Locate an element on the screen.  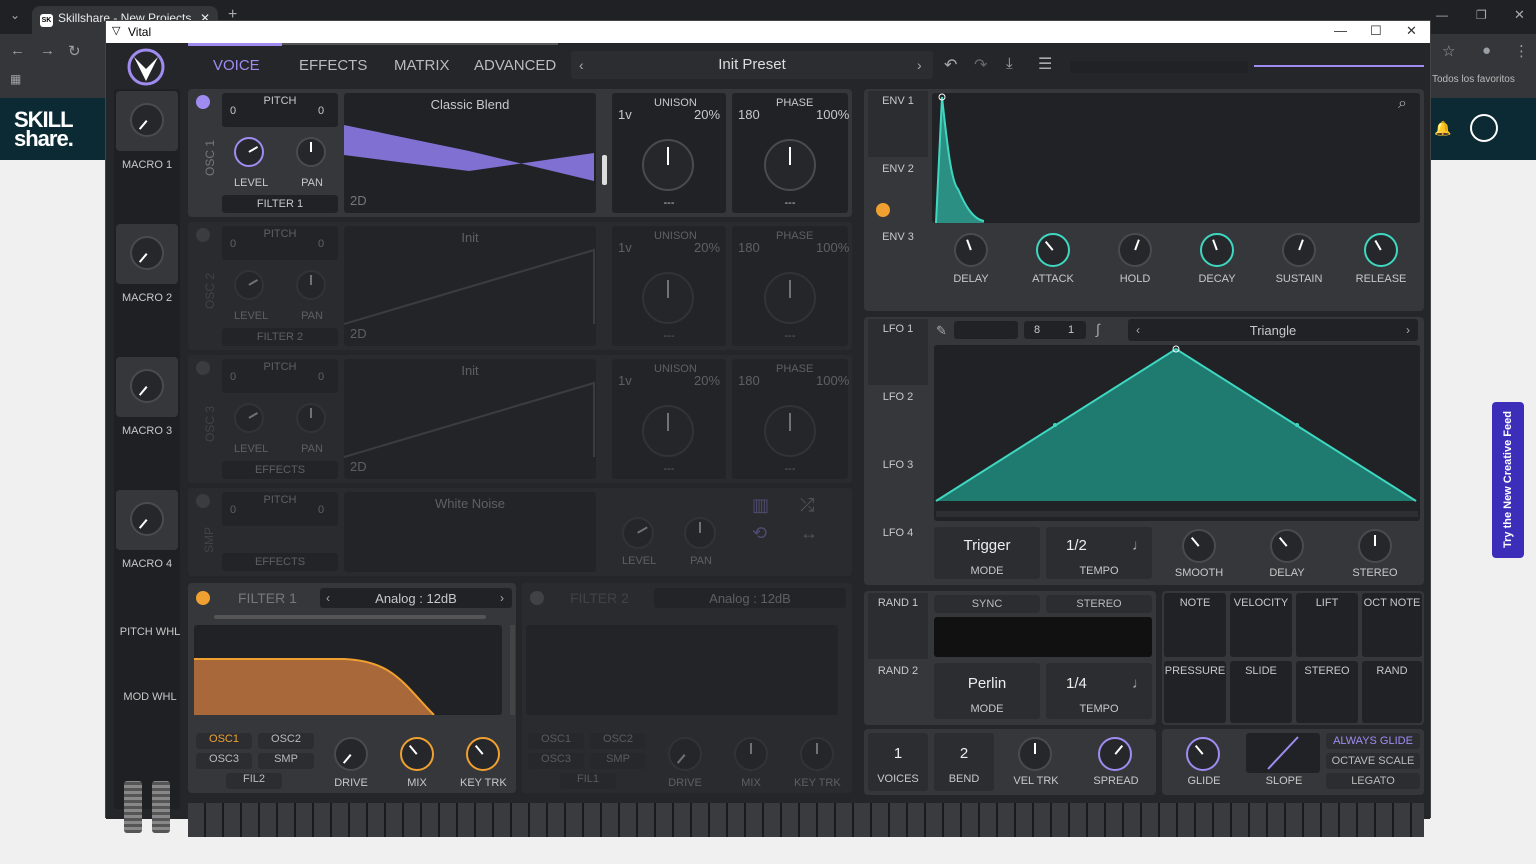
pitch-wheel is located at coordinates (133, 807).